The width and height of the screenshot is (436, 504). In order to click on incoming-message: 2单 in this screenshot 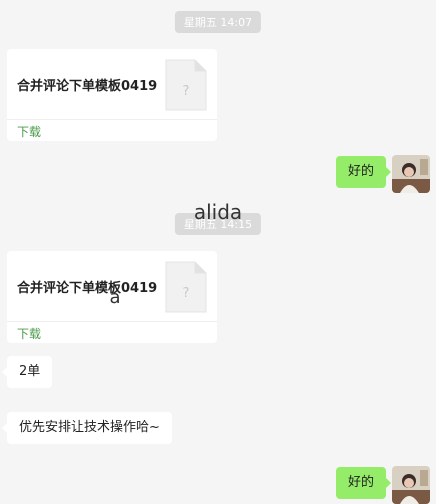, I will do `click(27, 372)`.